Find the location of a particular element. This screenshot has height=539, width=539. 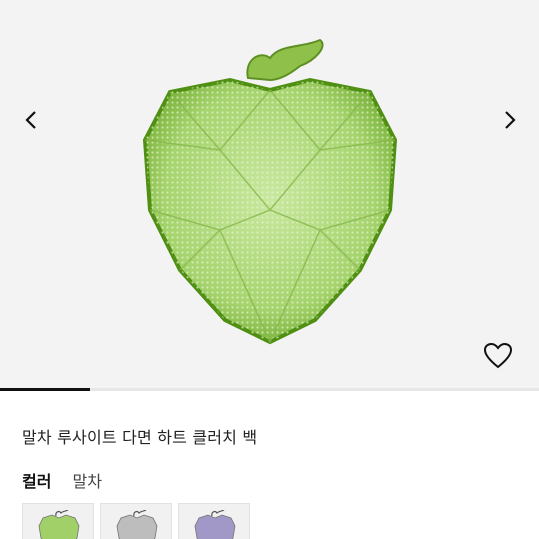

color-swatches is located at coordinates (136, 521).